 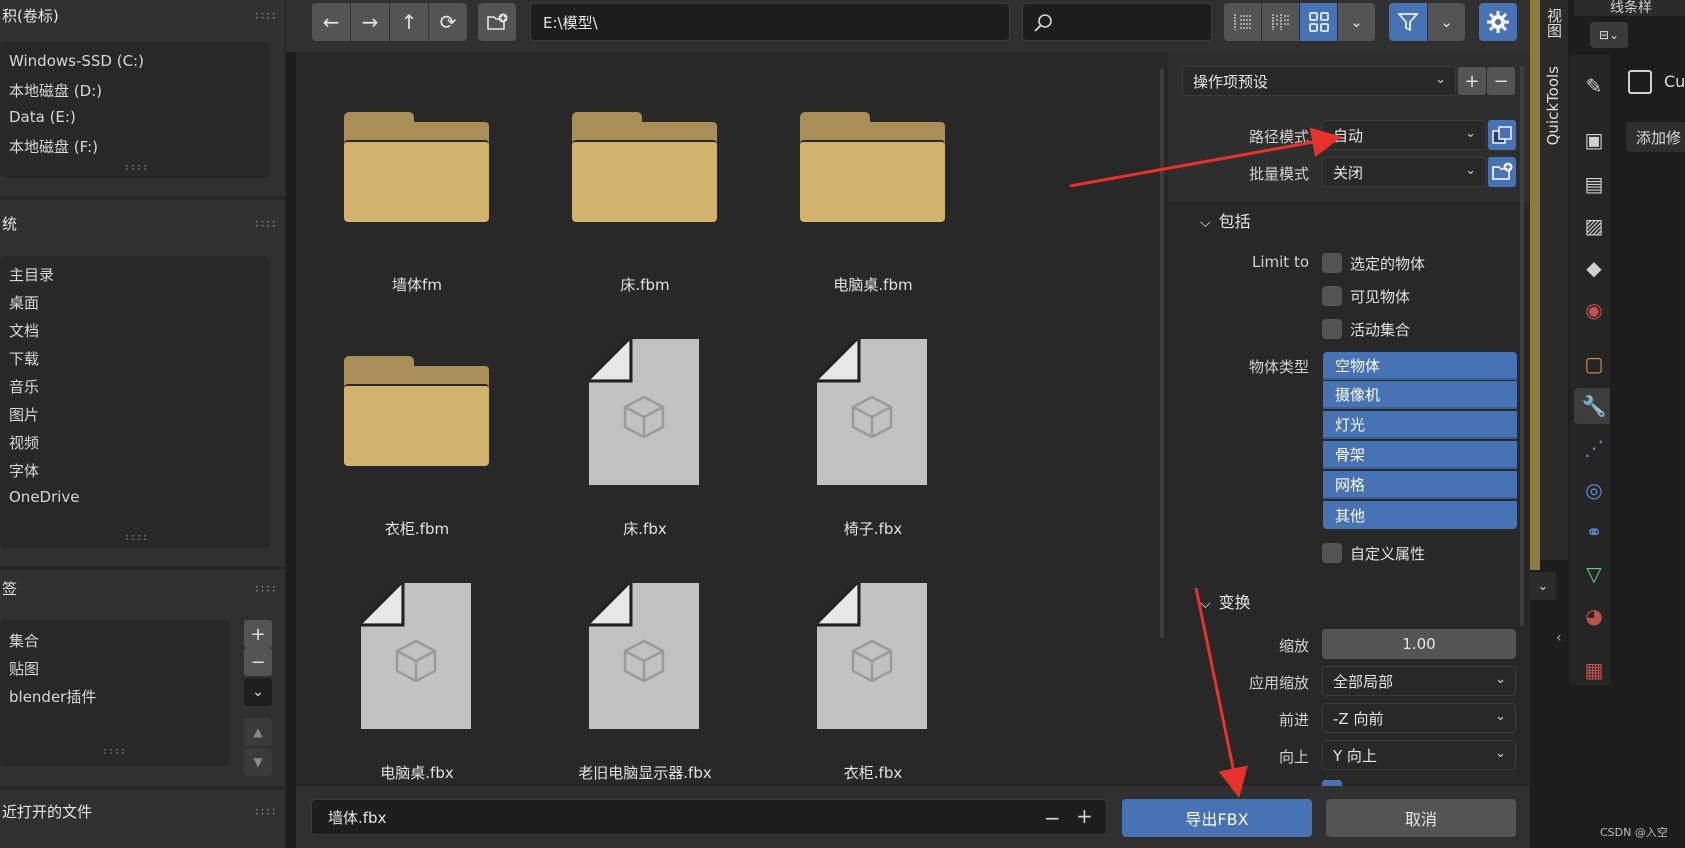 I want to click on scale-number-field: 1.00, so click(x=1419, y=644).